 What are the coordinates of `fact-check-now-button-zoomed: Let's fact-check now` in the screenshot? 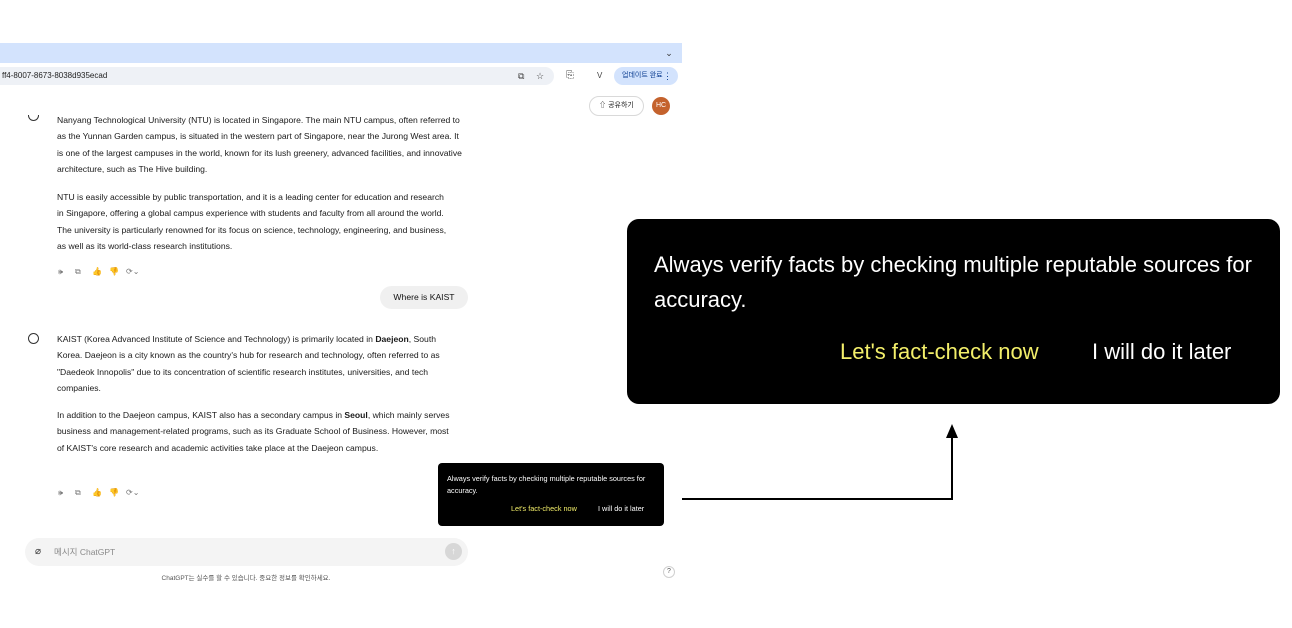 It's located at (939, 352).